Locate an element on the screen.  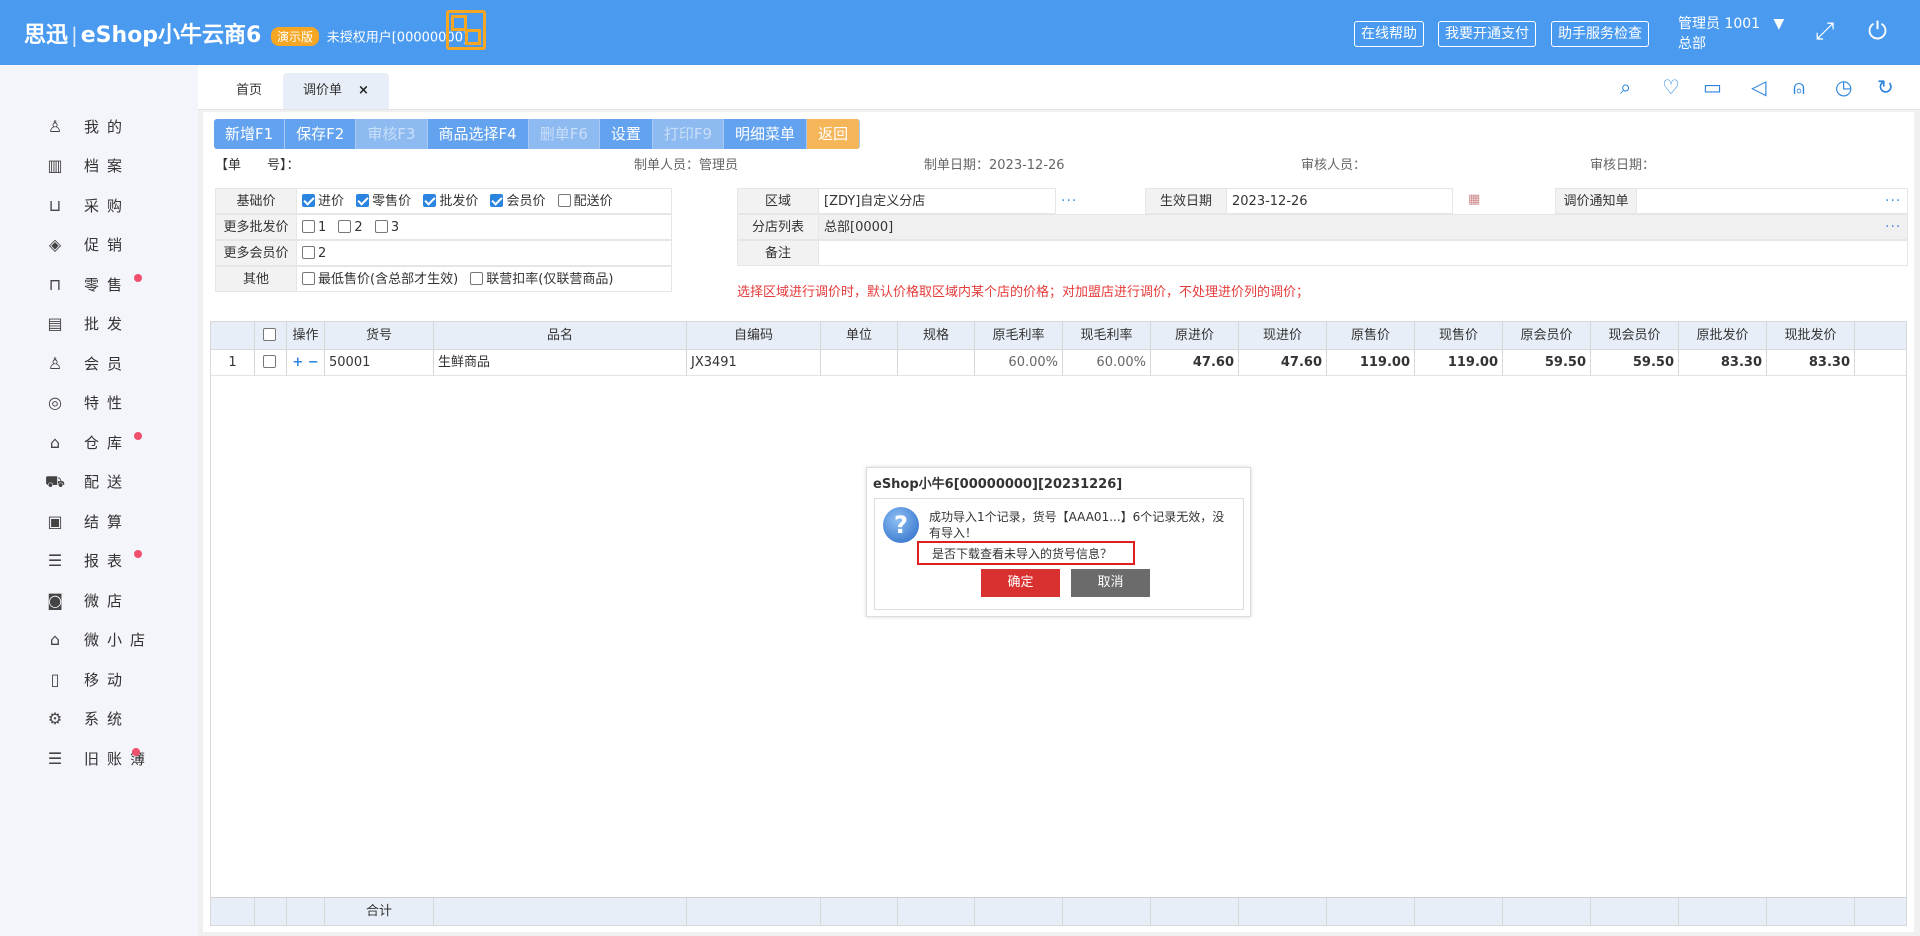
remove-row-icon: − is located at coordinates (313, 362).